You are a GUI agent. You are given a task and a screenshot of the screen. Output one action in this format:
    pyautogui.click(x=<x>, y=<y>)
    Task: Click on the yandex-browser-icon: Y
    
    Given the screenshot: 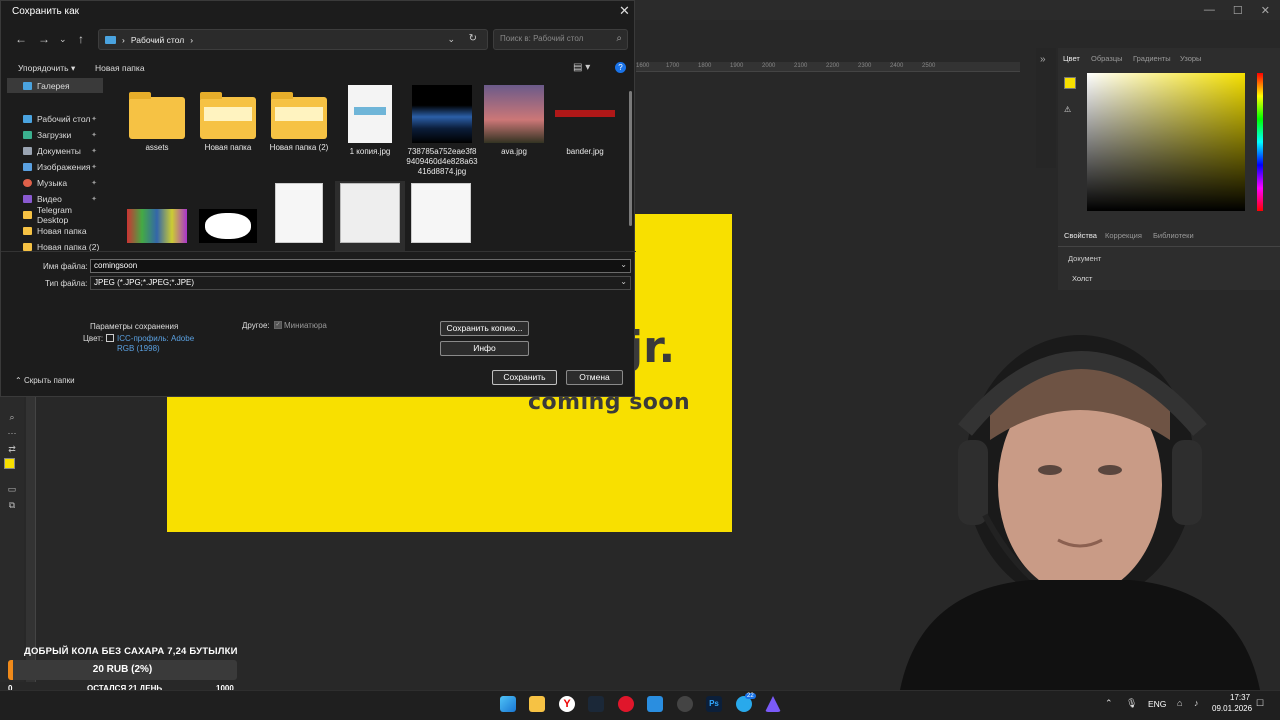 What is the action you would take?
    pyautogui.click(x=567, y=704)
    